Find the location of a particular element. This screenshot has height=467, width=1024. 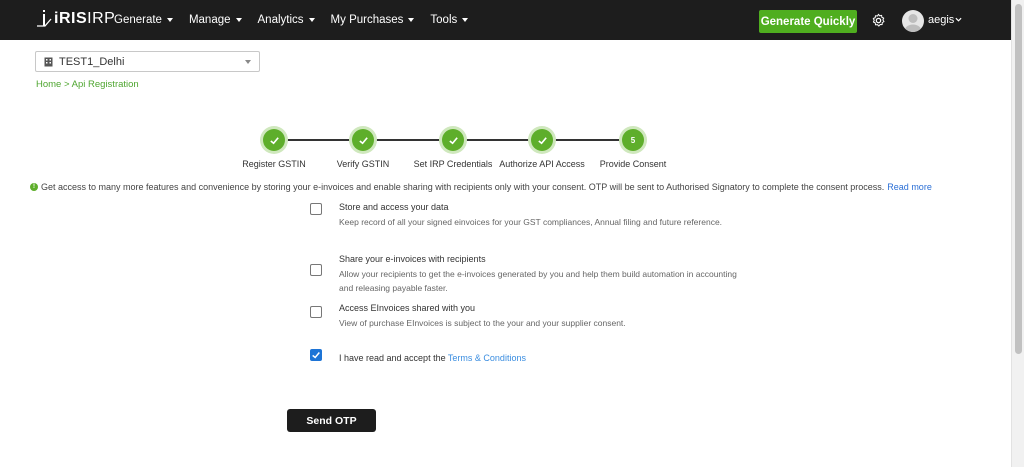

step-2-circle is located at coordinates (363, 140).